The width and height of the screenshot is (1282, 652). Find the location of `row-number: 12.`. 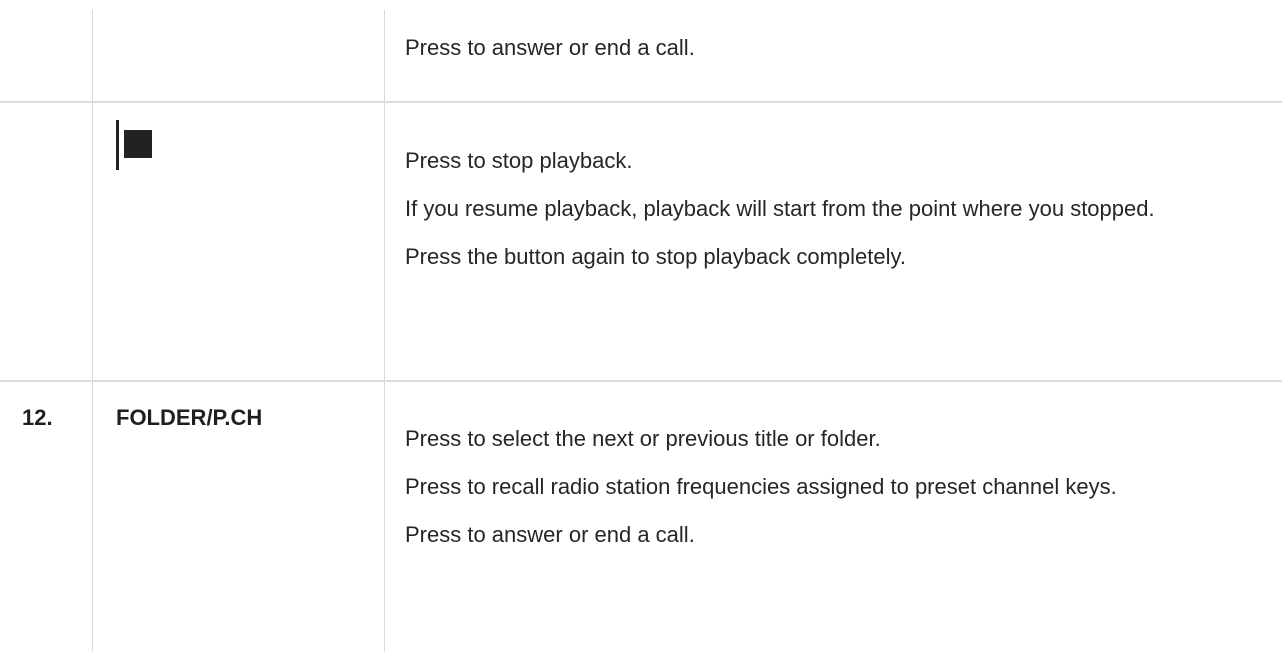

row-number: 12. is located at coordinates (37, 417).